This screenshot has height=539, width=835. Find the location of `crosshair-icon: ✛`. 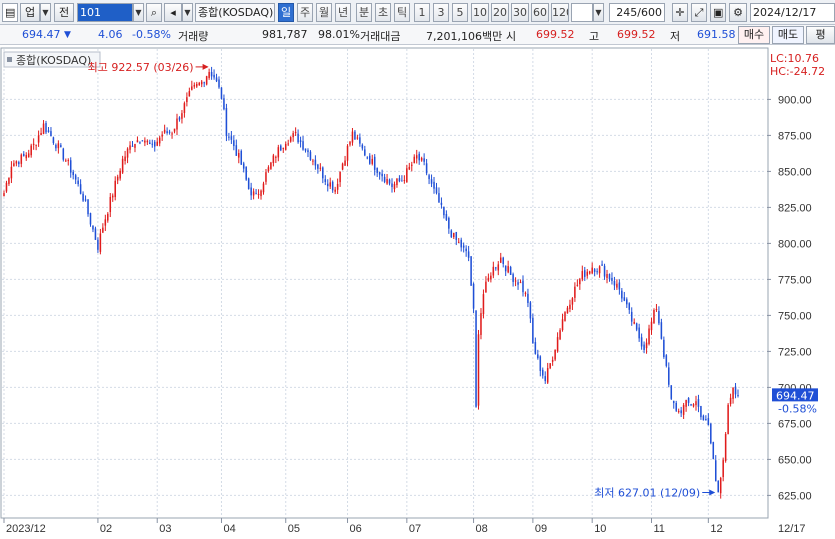

crosshair-icon: ✛ is located at coordinates (680, 12).